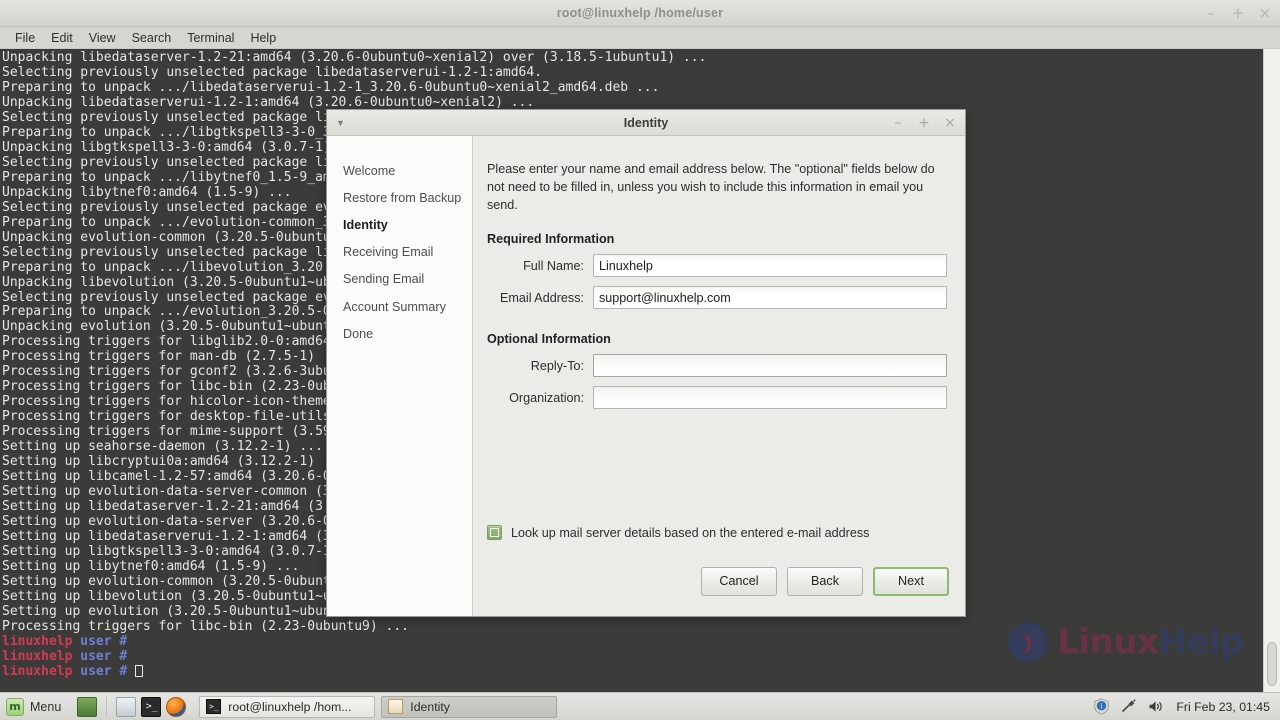 The height and width of the screenshot is (720, 1280). What do you see at coordinates (549, 339) in the screenshot?
I see `optional-information-heading: Optional Information` at bounding box center [549, 339].